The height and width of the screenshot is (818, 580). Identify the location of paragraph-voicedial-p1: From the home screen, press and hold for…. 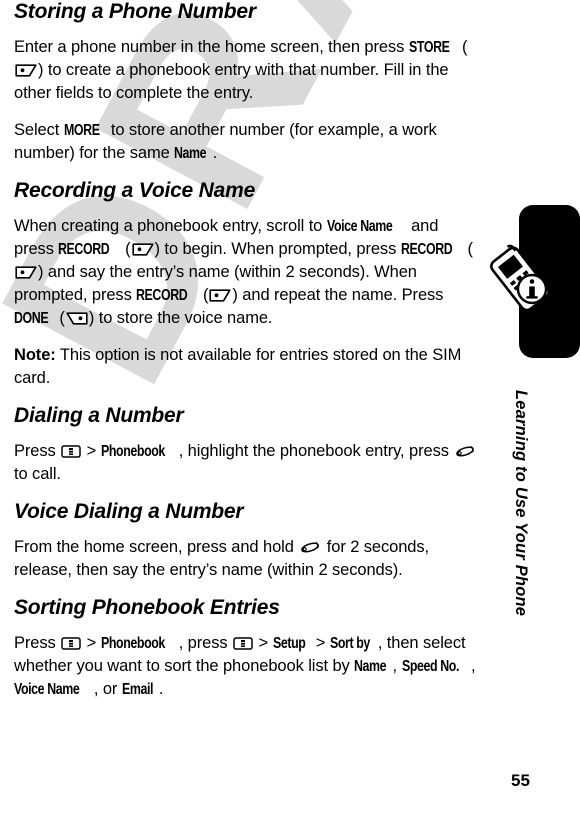
(222, 558).